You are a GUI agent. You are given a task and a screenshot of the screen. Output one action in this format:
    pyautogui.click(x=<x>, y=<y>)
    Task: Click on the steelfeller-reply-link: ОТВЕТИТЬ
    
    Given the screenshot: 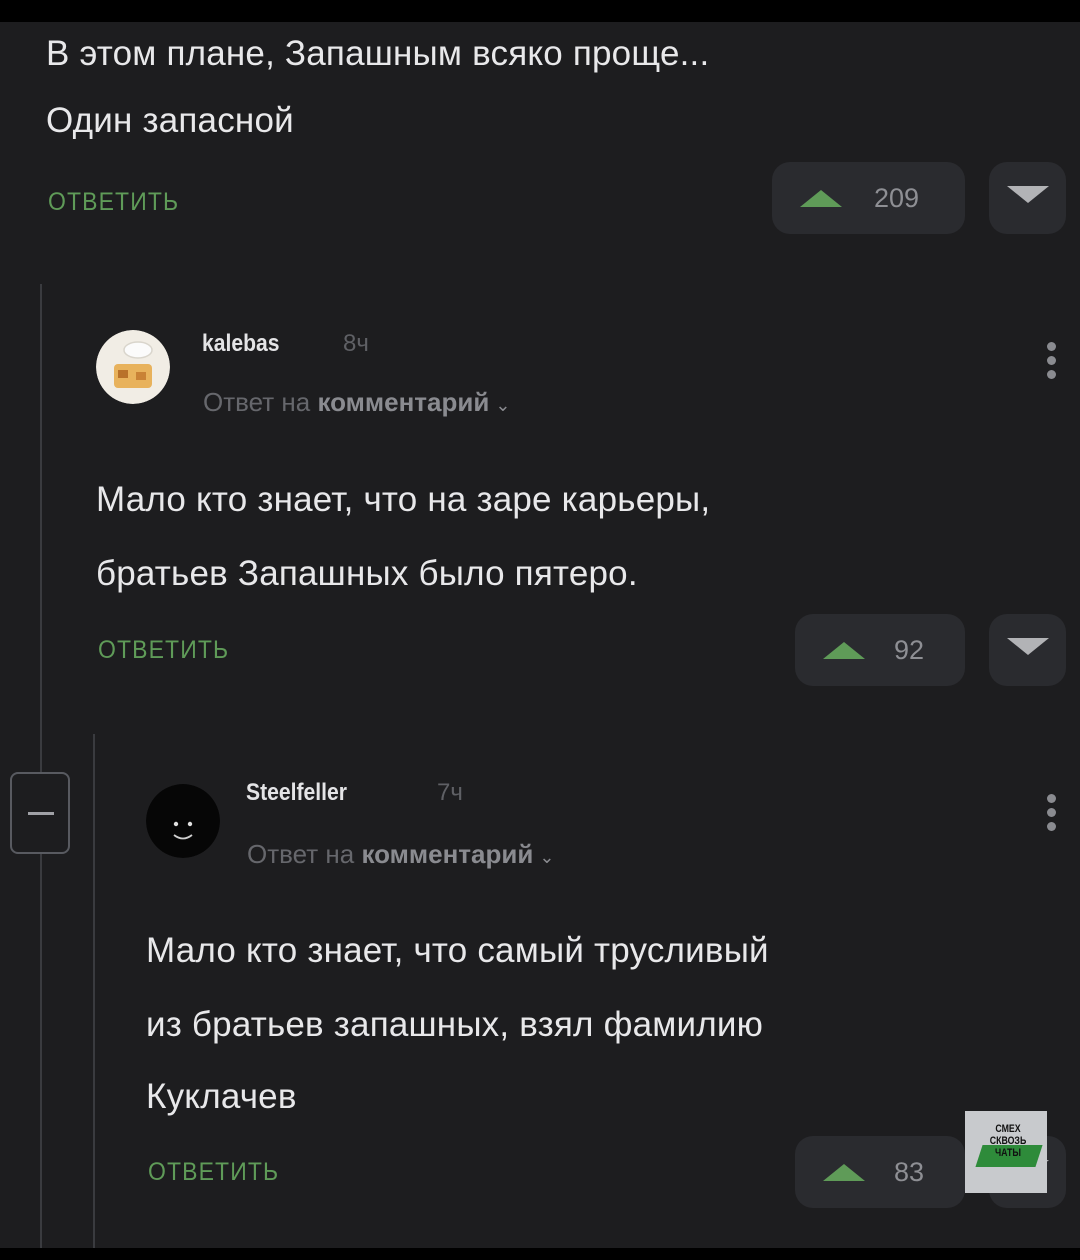 What is the action you would take?
    pyautogui.click(x=213, y=1172)
    